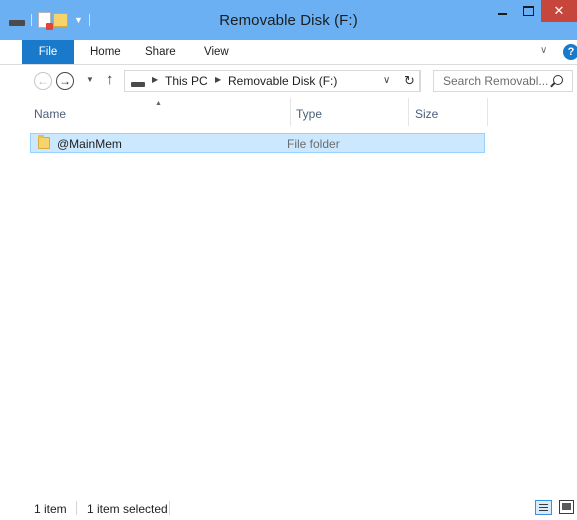  I want to click on expand-ribbon-icon: ∨, so click(543, 50).